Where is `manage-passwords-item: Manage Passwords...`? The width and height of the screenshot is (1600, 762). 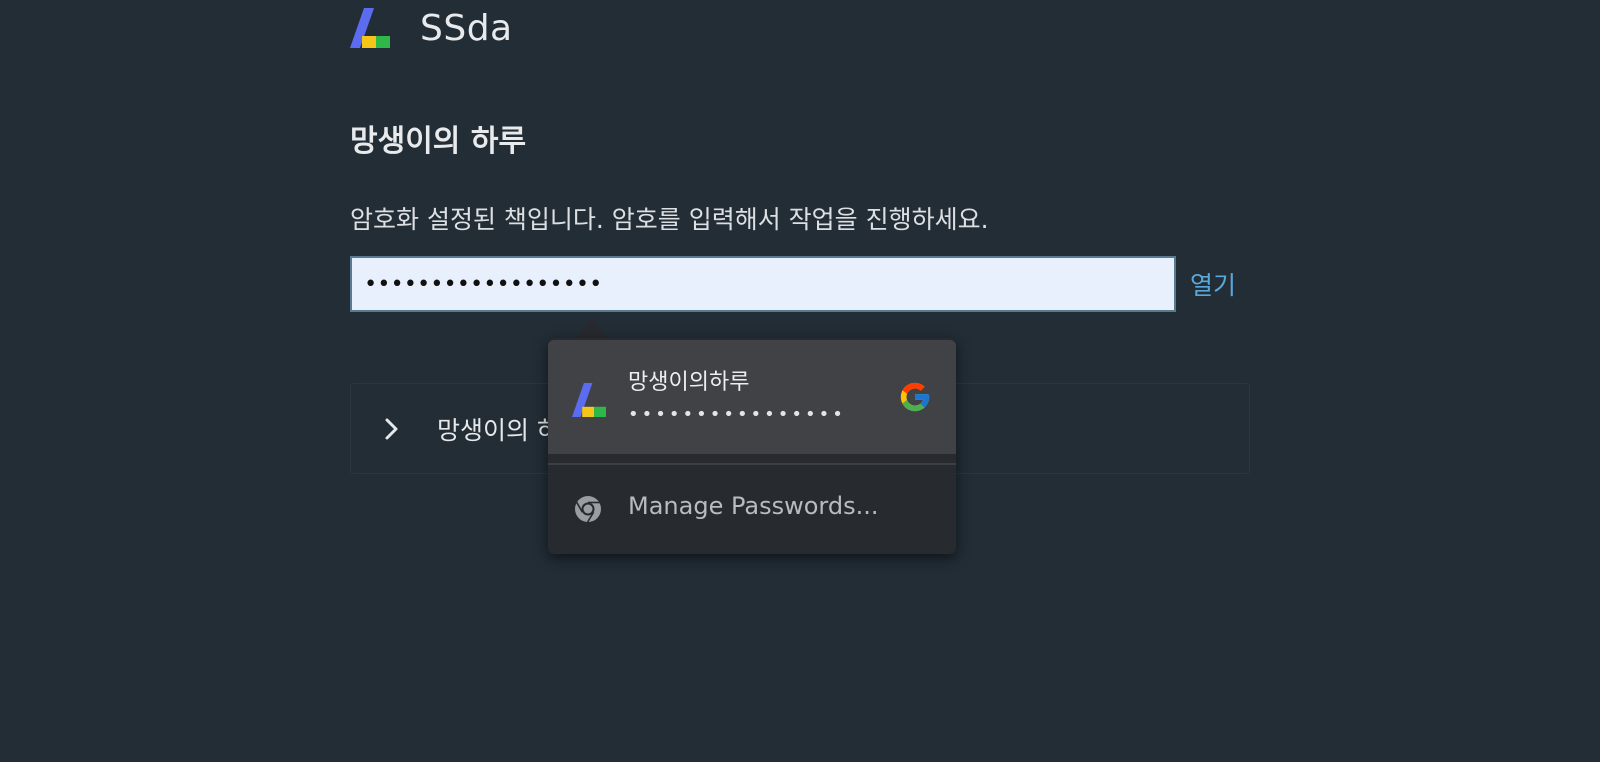 manage-passwords-item: Manage Passwords... is located at coordinates (752, 509).